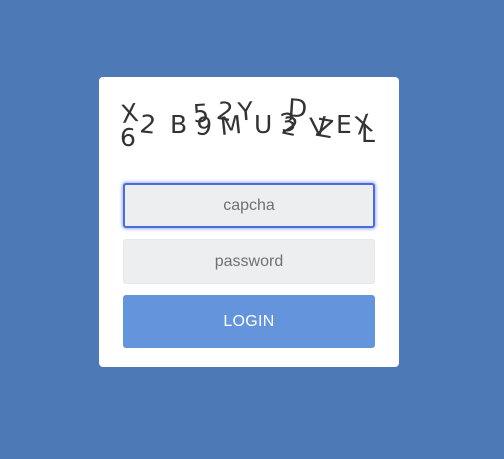 This screenshot has width=504, height=459. What do you see at coordinates (249, 205) in the screenshot?
I see `captcha-input` at bounding box center [249, 205].